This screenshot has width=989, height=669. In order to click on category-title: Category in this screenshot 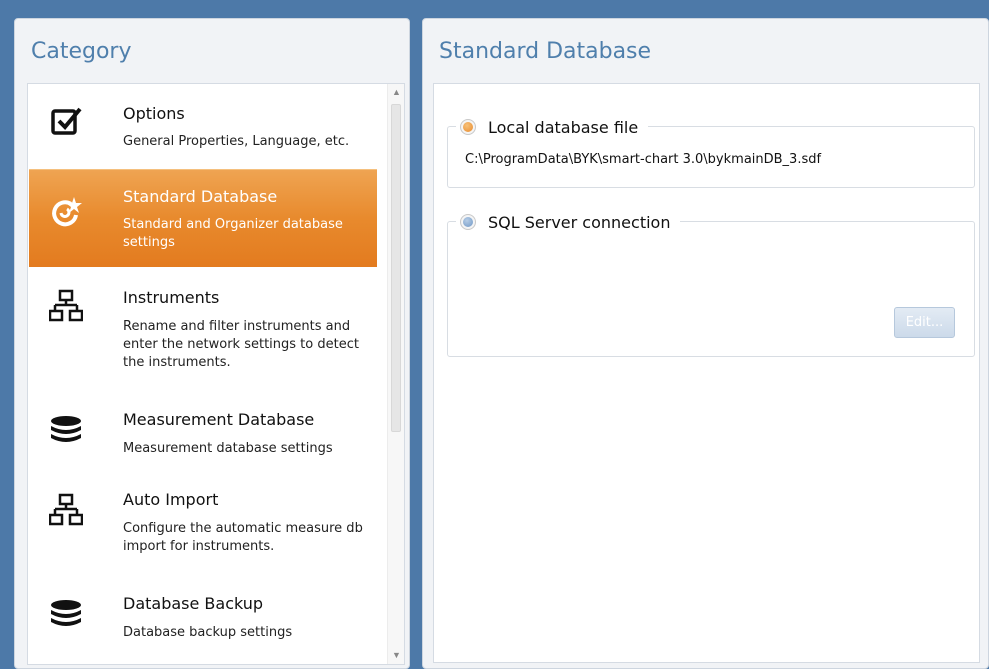, I will do `click(81, 51)`.